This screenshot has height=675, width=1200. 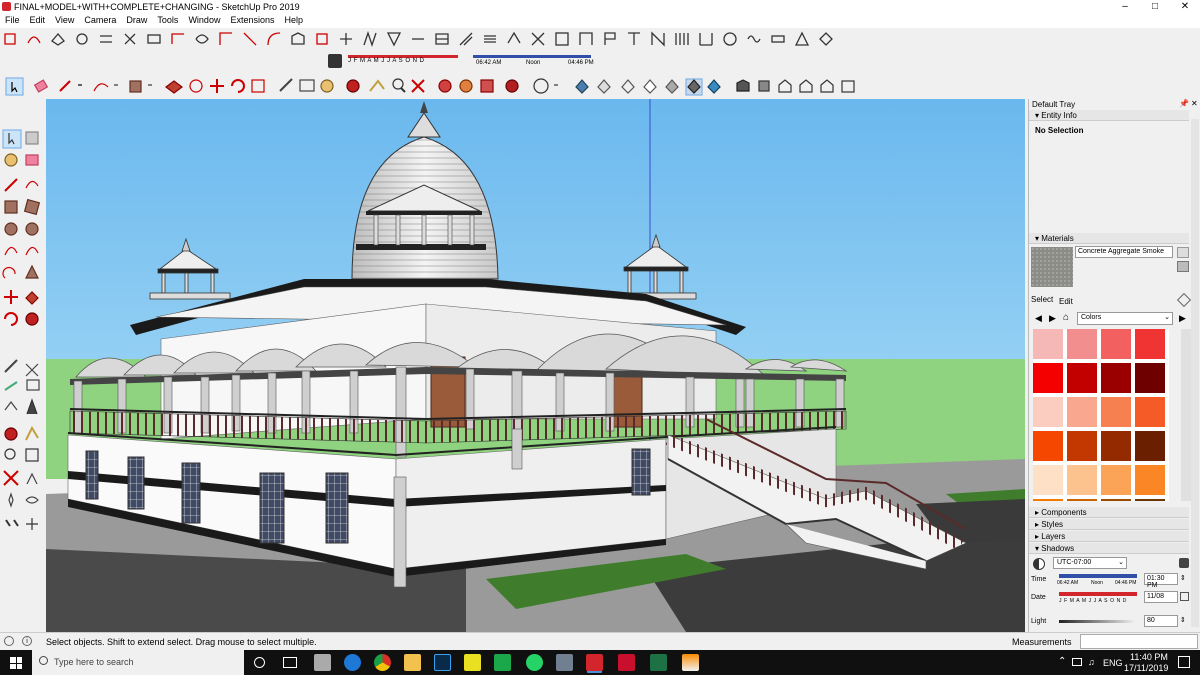 What do you see at coordinates (1182, 318) in the screenshot?
I see `details-arrow-icon: ▶` at bounding box center [1182, 318].